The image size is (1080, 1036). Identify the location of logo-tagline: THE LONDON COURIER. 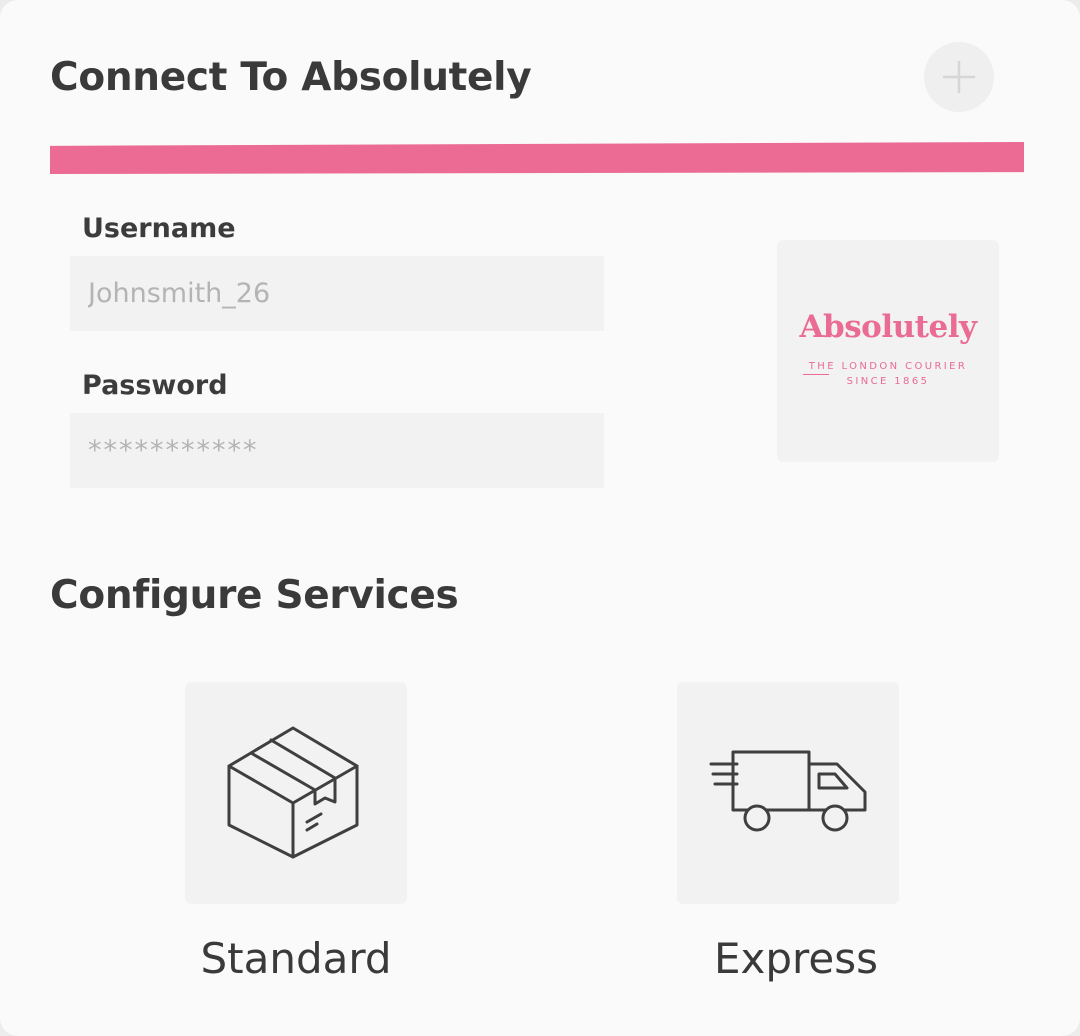
(888, 366).